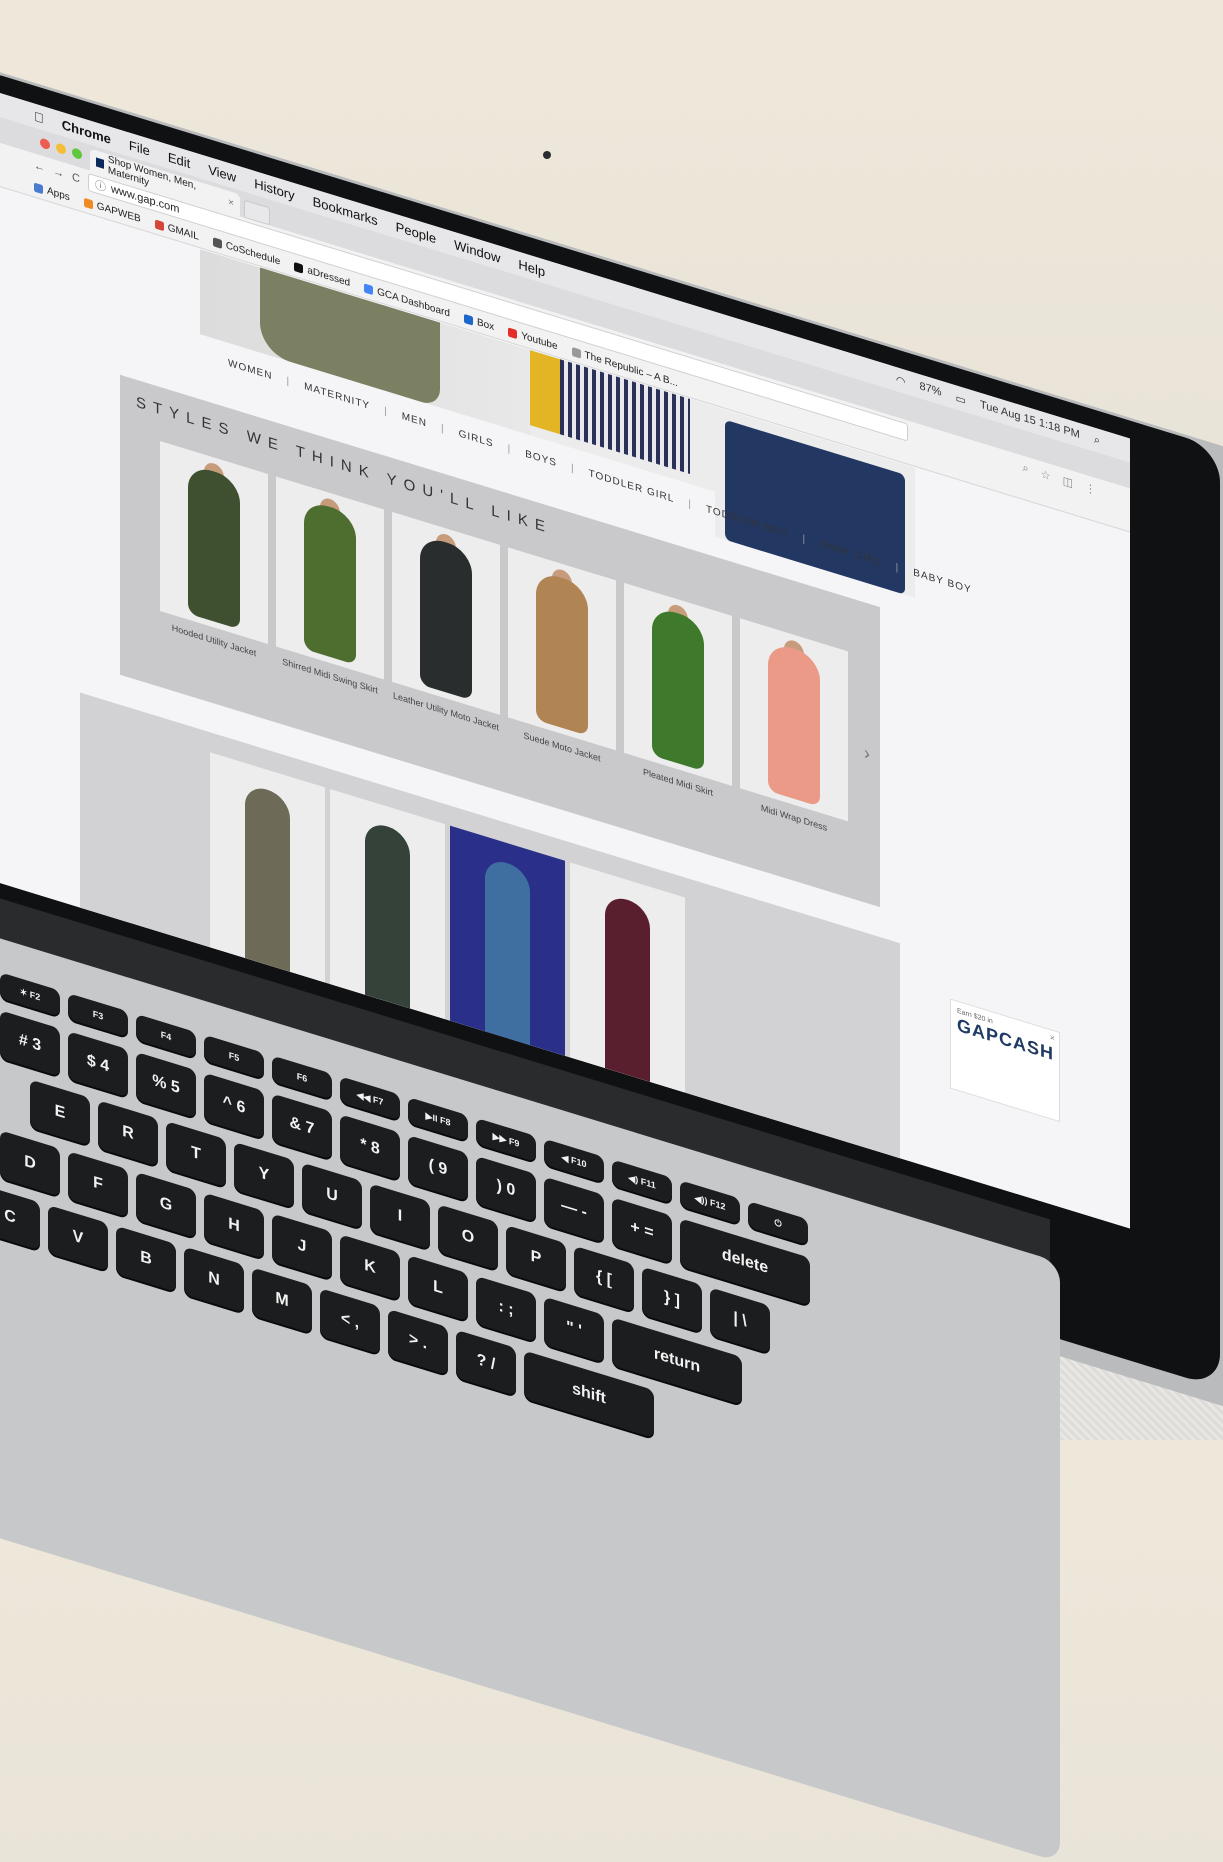 This screenshot has width=1223, height=1862. Describe the element at coordinates (166, 1205) in the screenshot. I see `key-g: G` at that location.